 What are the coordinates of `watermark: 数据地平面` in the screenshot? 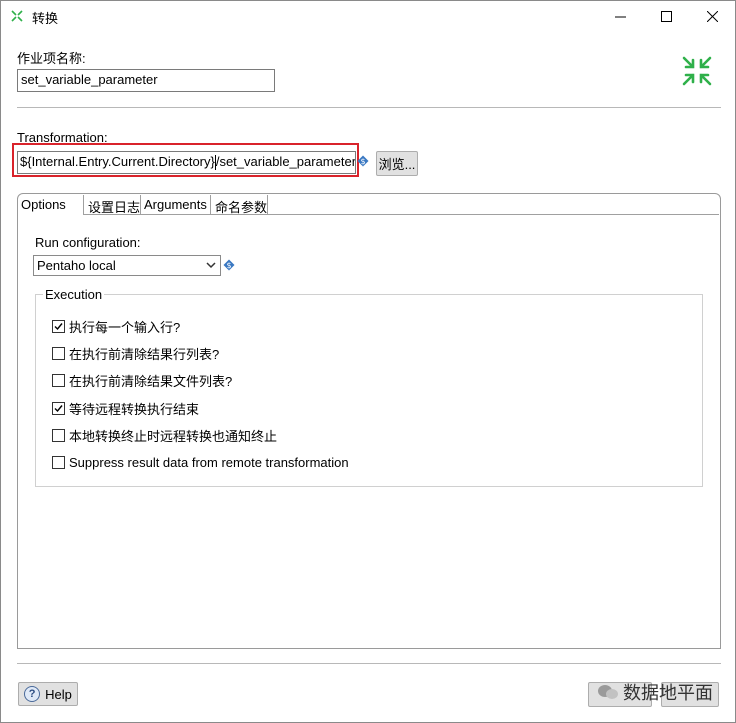 It's located at (655, 692).